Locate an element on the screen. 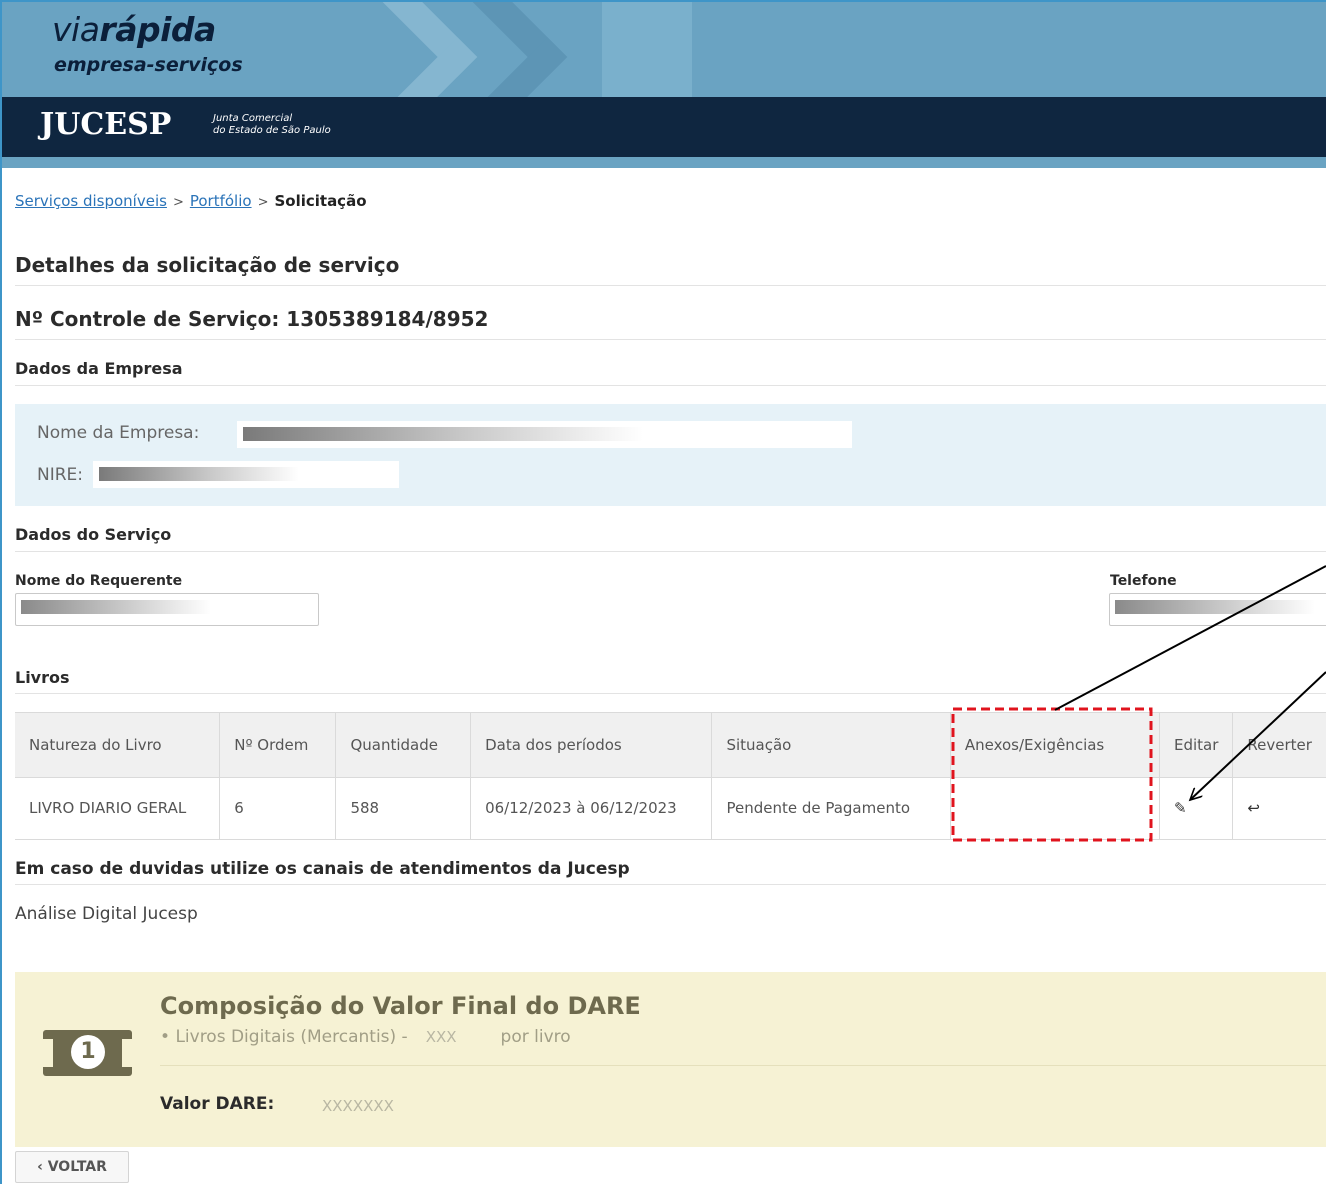 Image resolution: width=1326 pixels, height=1184 pixels. logo-viarapida: viarápida is located at coordinates (134, 29).